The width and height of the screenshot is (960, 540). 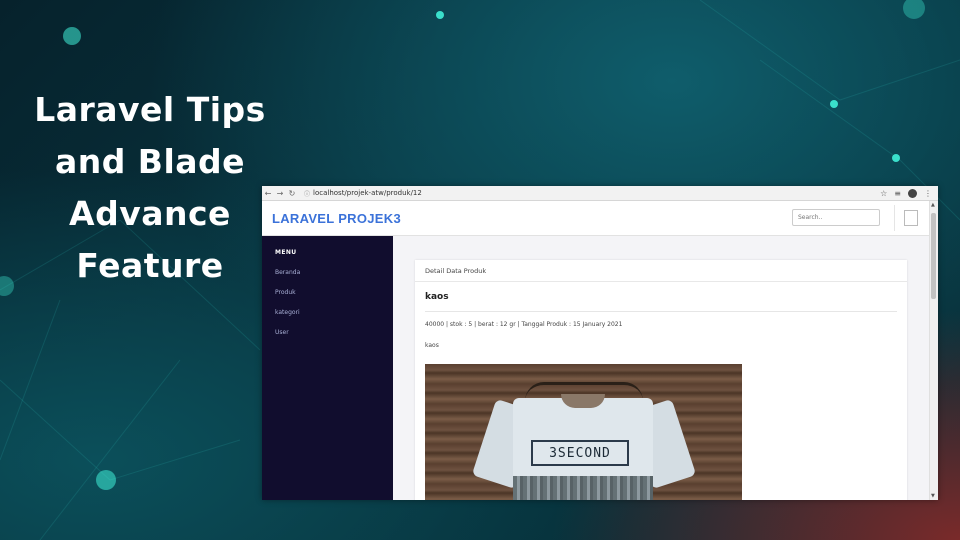 What do you see at coordinates (150, 109) in the screenshot?
I see `slide-title-line: Laravel Tips` at bounding box center [150, 109].